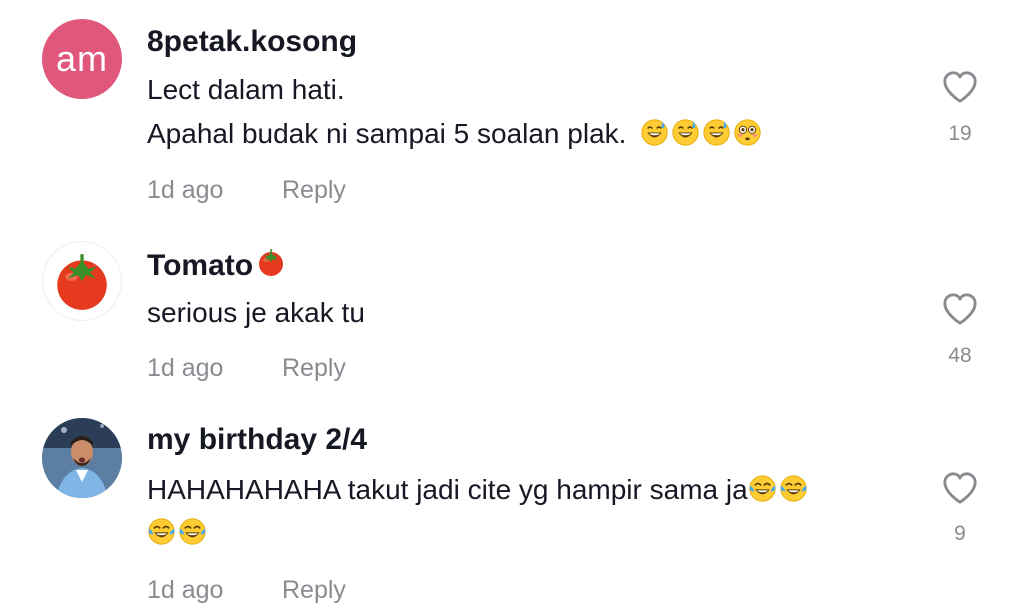  What do you see at coordinates (314, 590) in the screenshot?
I see `reply-button: Reply` at bounding box center [314, 590].